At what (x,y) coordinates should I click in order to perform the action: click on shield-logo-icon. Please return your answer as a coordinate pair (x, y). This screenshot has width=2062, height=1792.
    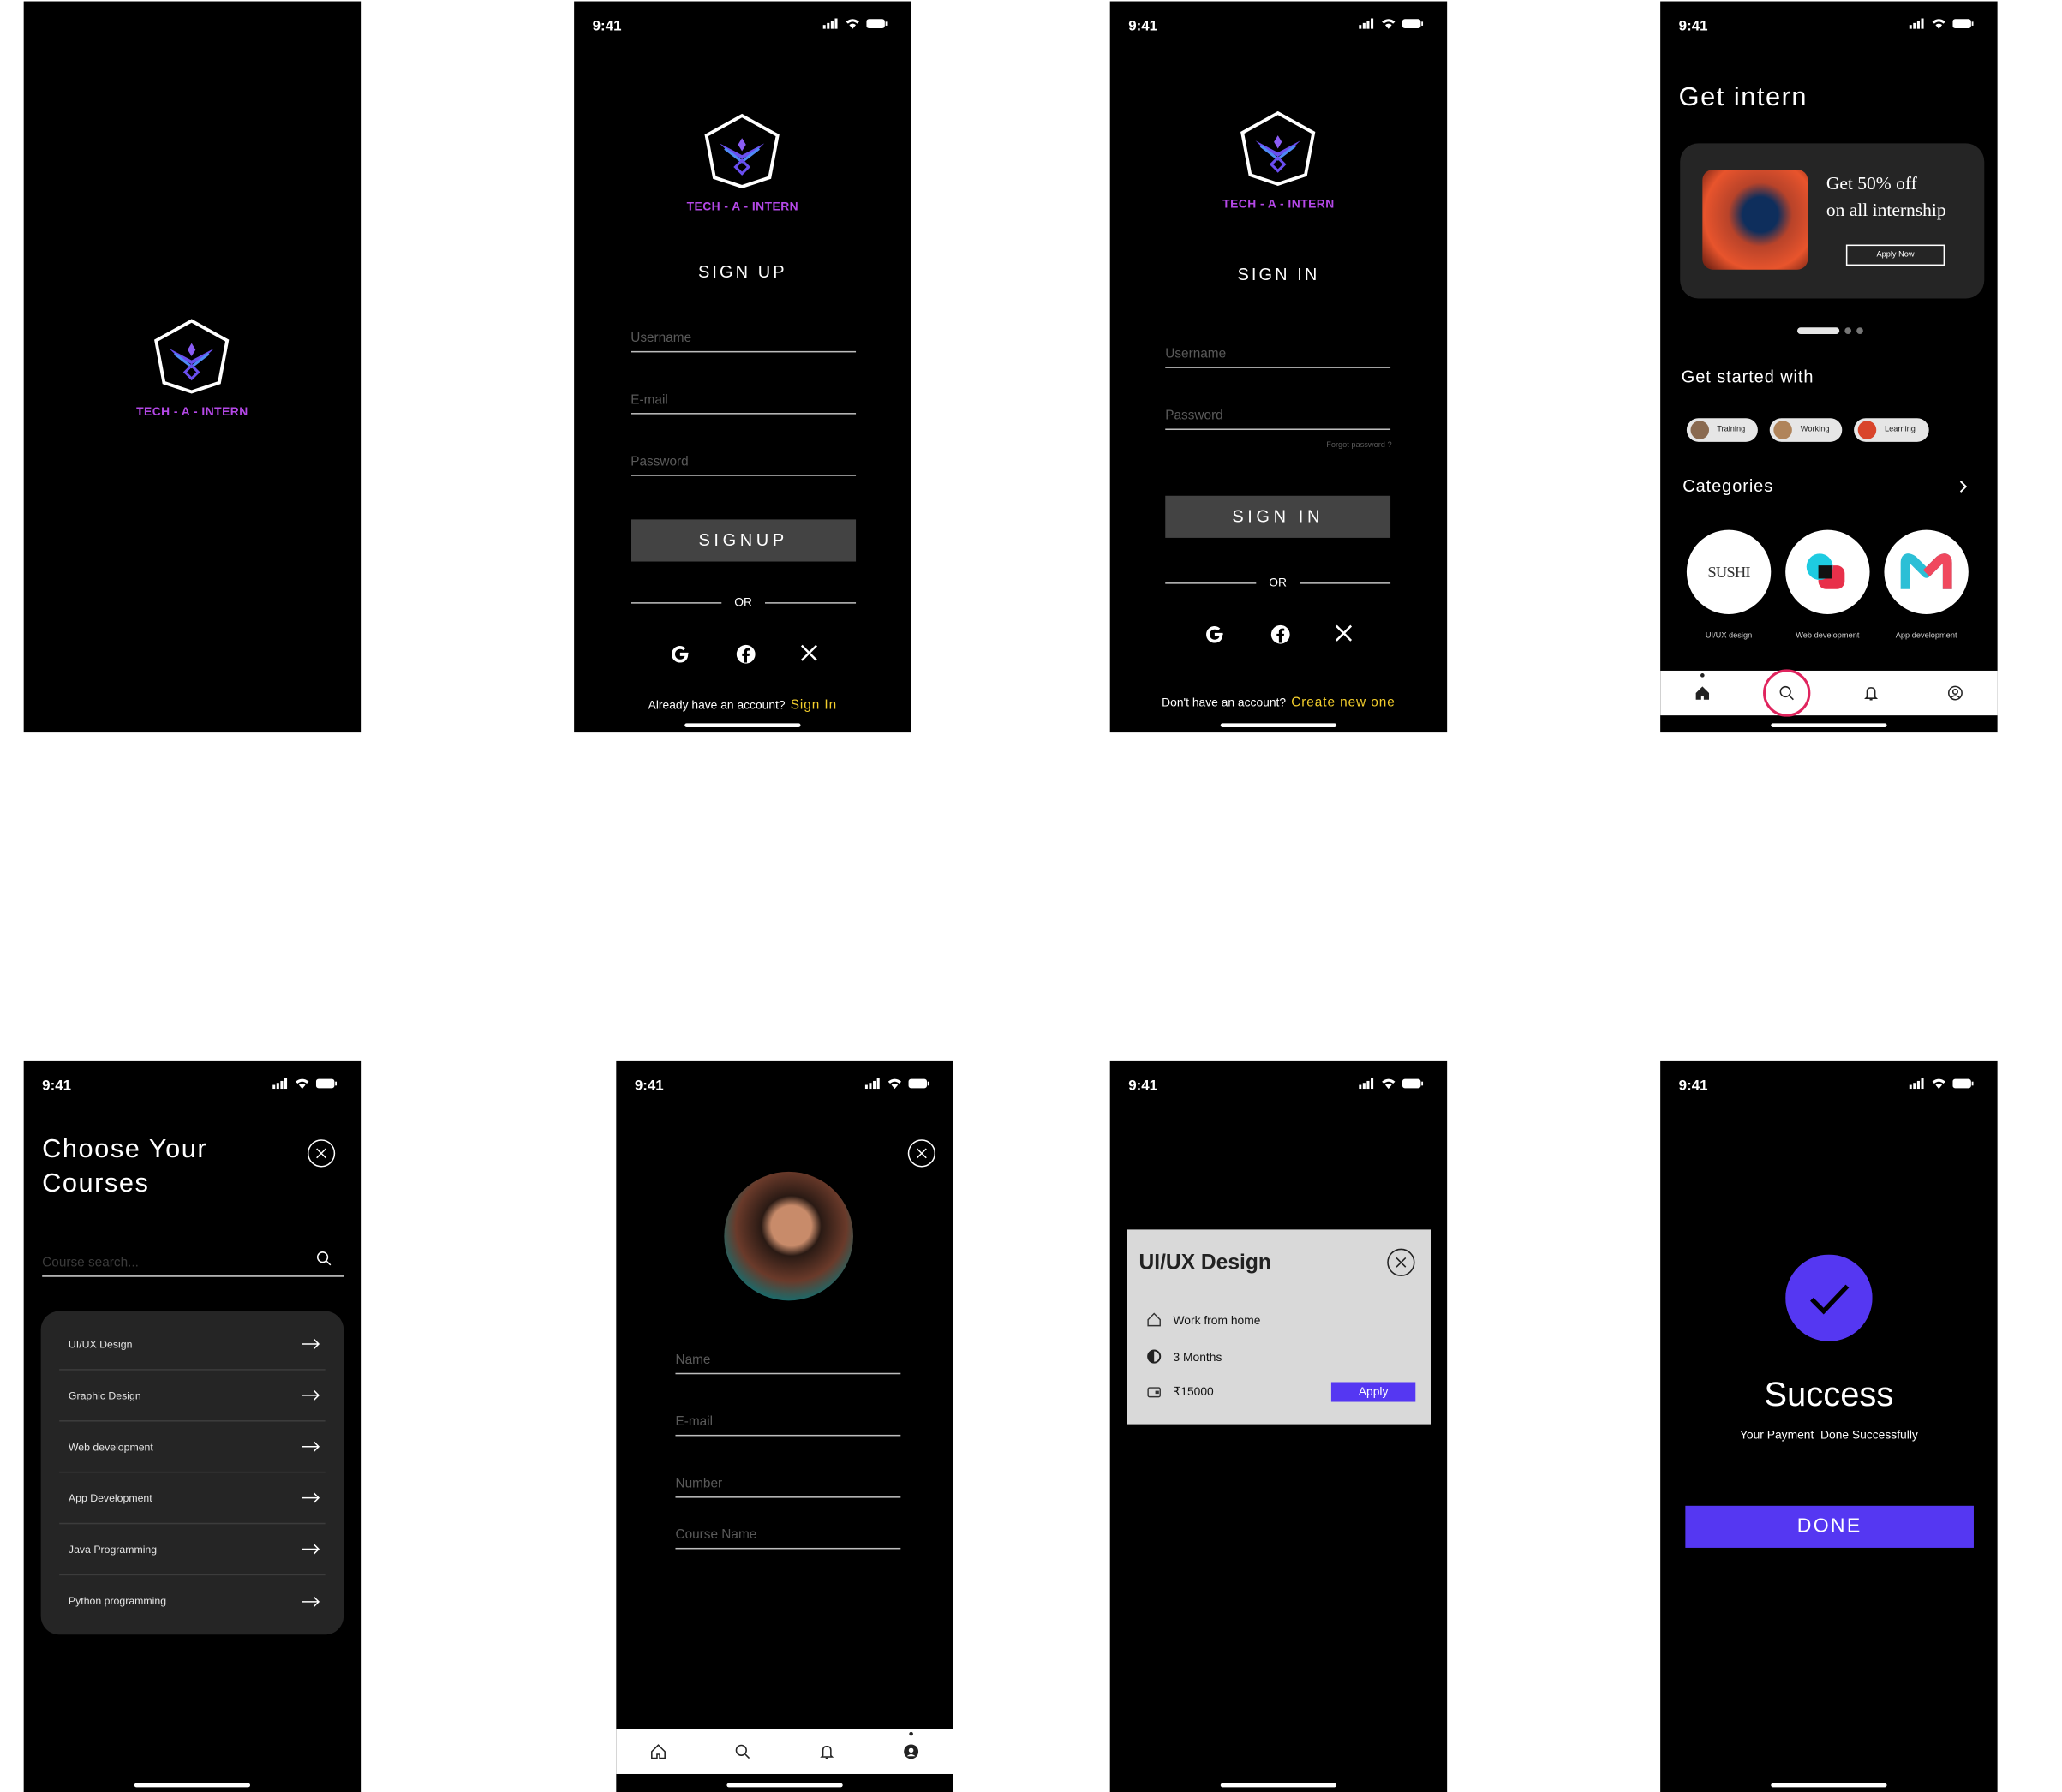
    Looking at the image, I should click on (1278, 148).